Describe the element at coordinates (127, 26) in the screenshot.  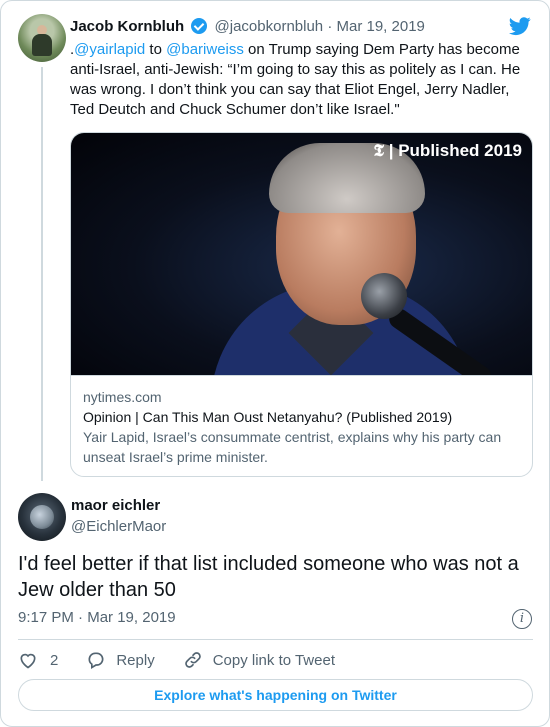
I see `author-name: Jacob Kornbluh` at that location.